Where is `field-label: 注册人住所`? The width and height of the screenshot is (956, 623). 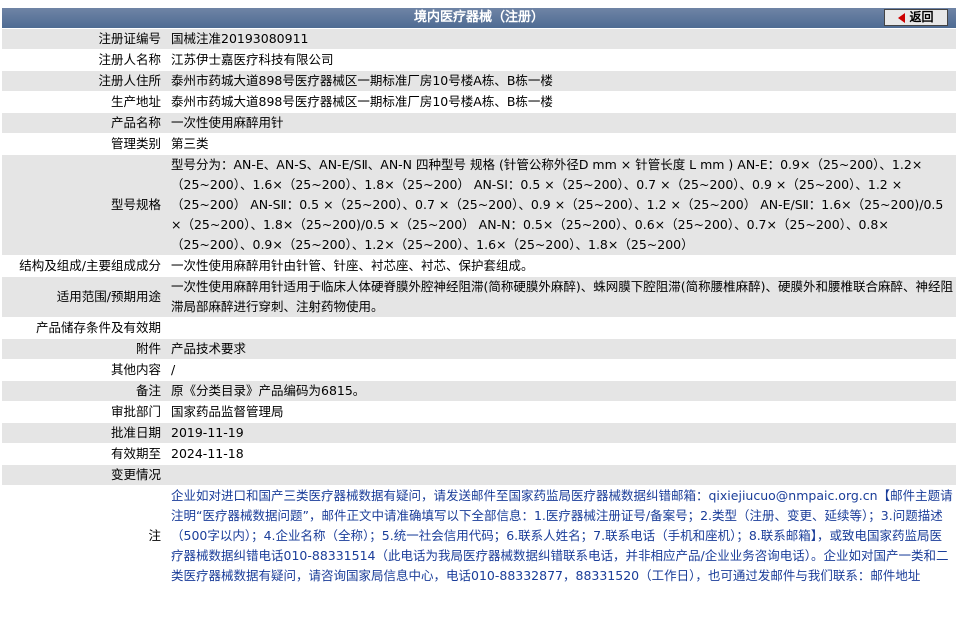 field-label: 注册人住所 is located at coordinates (84, 81).